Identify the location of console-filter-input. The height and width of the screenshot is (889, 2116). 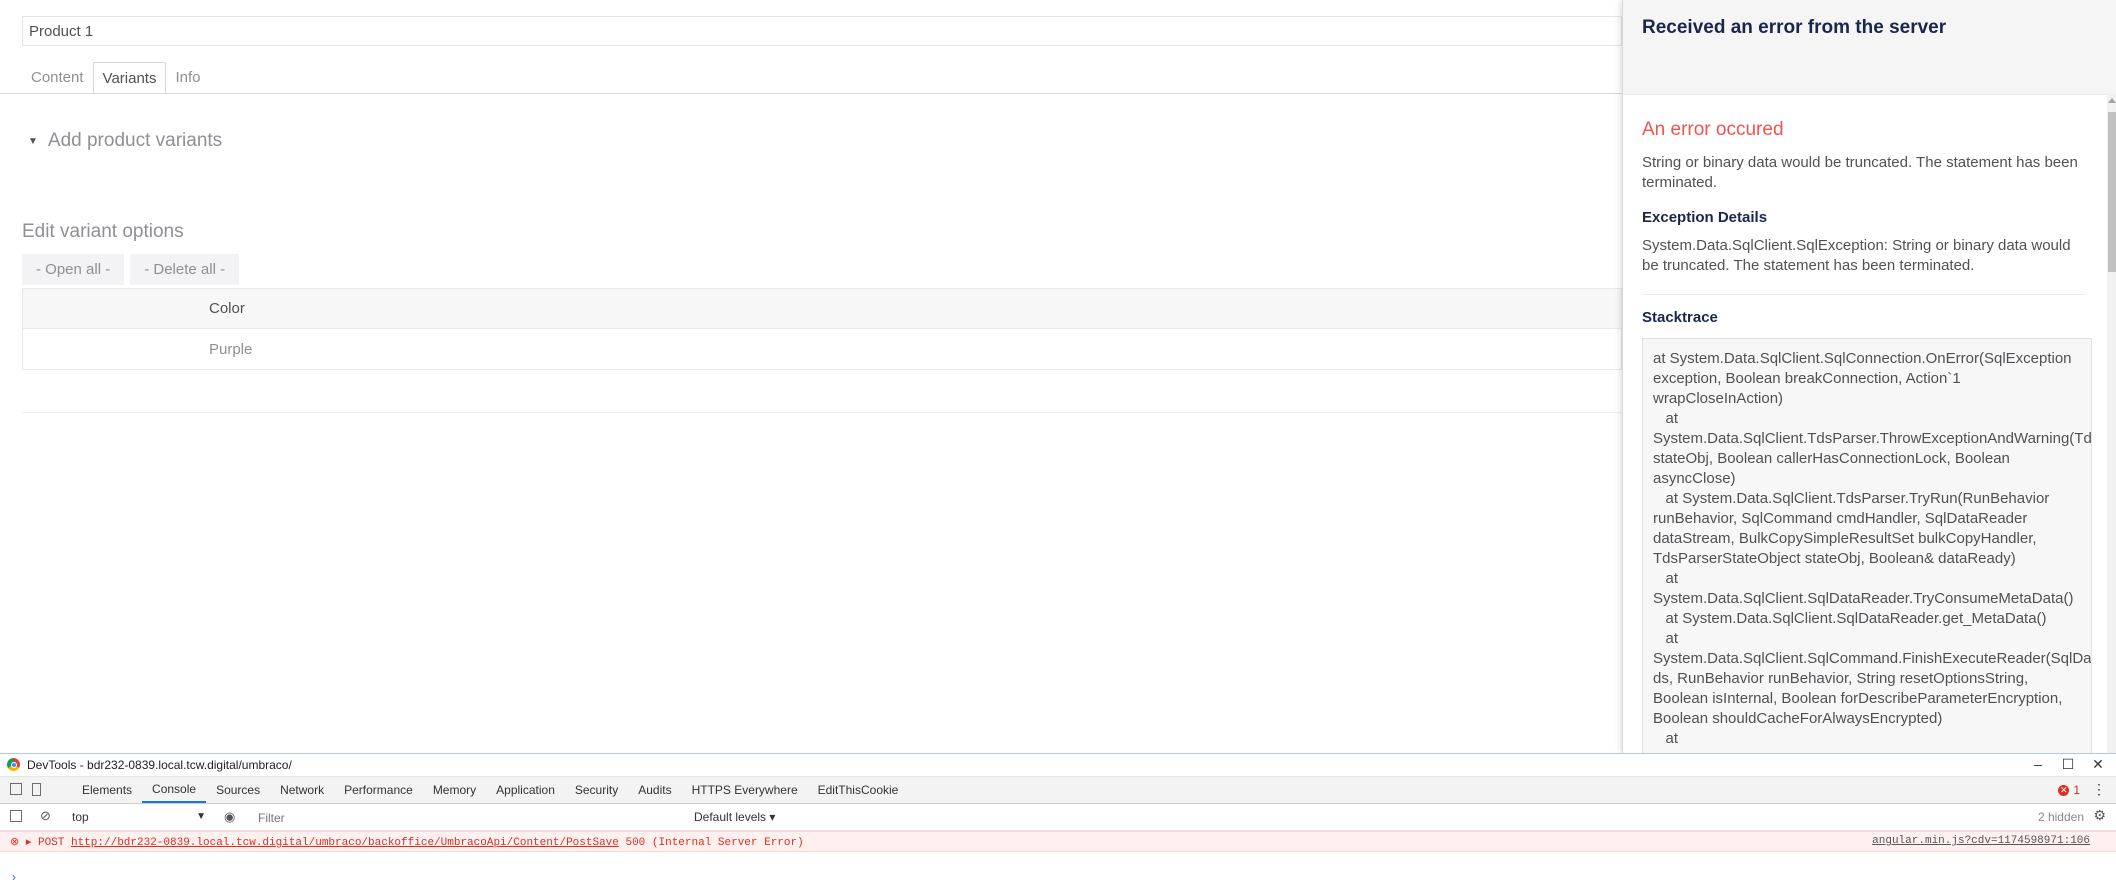
(473, 818).